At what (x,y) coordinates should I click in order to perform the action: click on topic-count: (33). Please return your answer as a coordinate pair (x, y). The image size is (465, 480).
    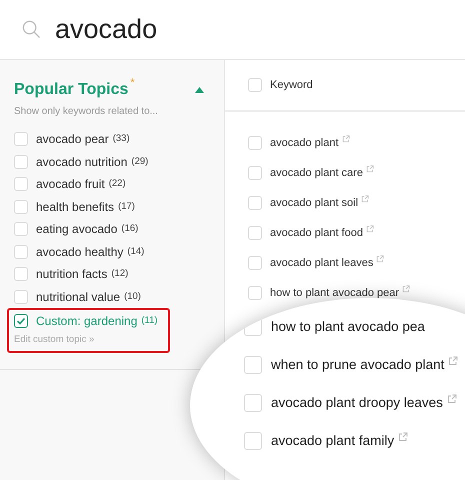
    Looking at the image, I should click on (121, 139).